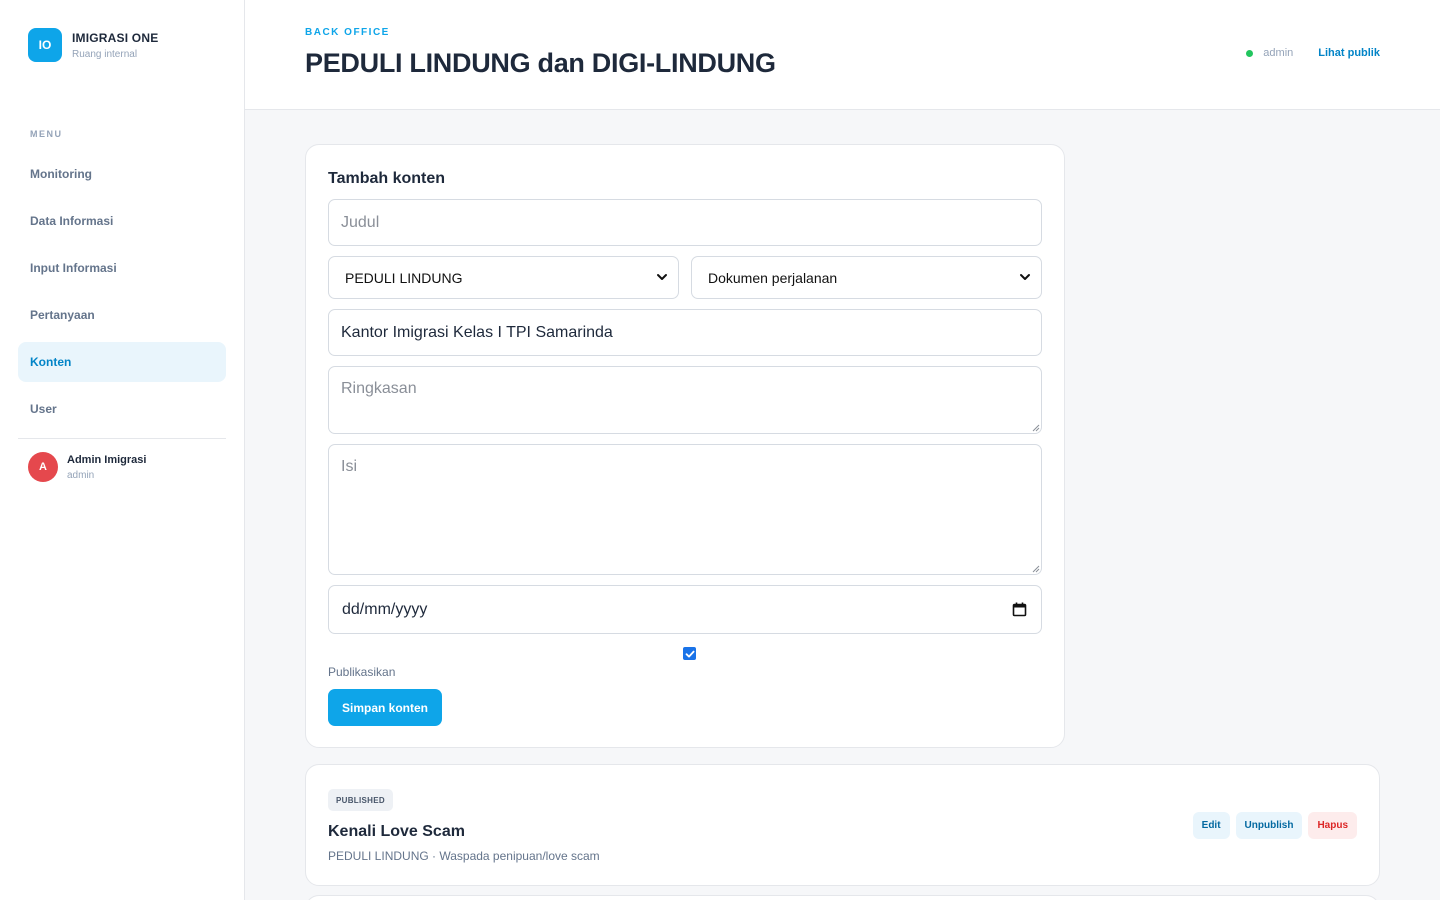  Describe the element at coordinates (685, 609) in the screenshot. I see `date-input: dd/mm/yyyy` at that location.